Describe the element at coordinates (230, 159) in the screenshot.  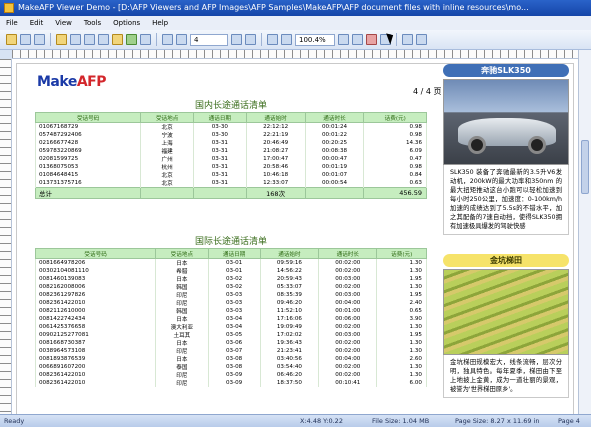
I see `table-row: 02081599725 广州 03-31 17:00:47 00:00:47 0.47` at that location.